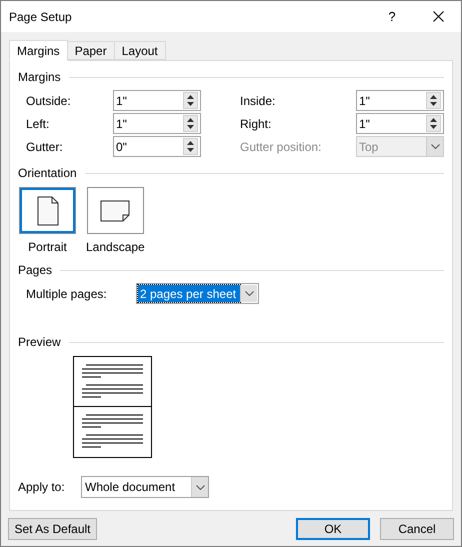 Image resolution: width=462 pixels, height=547 pixels. I want to click on section-heading: Preview, so click(39, 342).